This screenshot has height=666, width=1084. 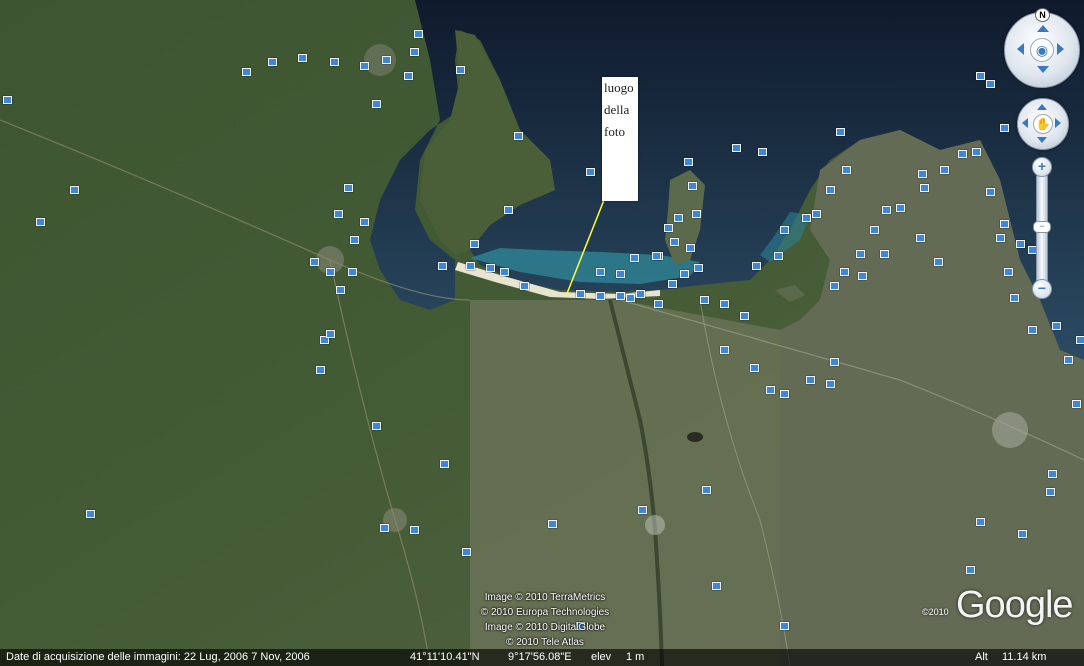 I want to click on move-down-arrow, so click(x=1042, y=140).